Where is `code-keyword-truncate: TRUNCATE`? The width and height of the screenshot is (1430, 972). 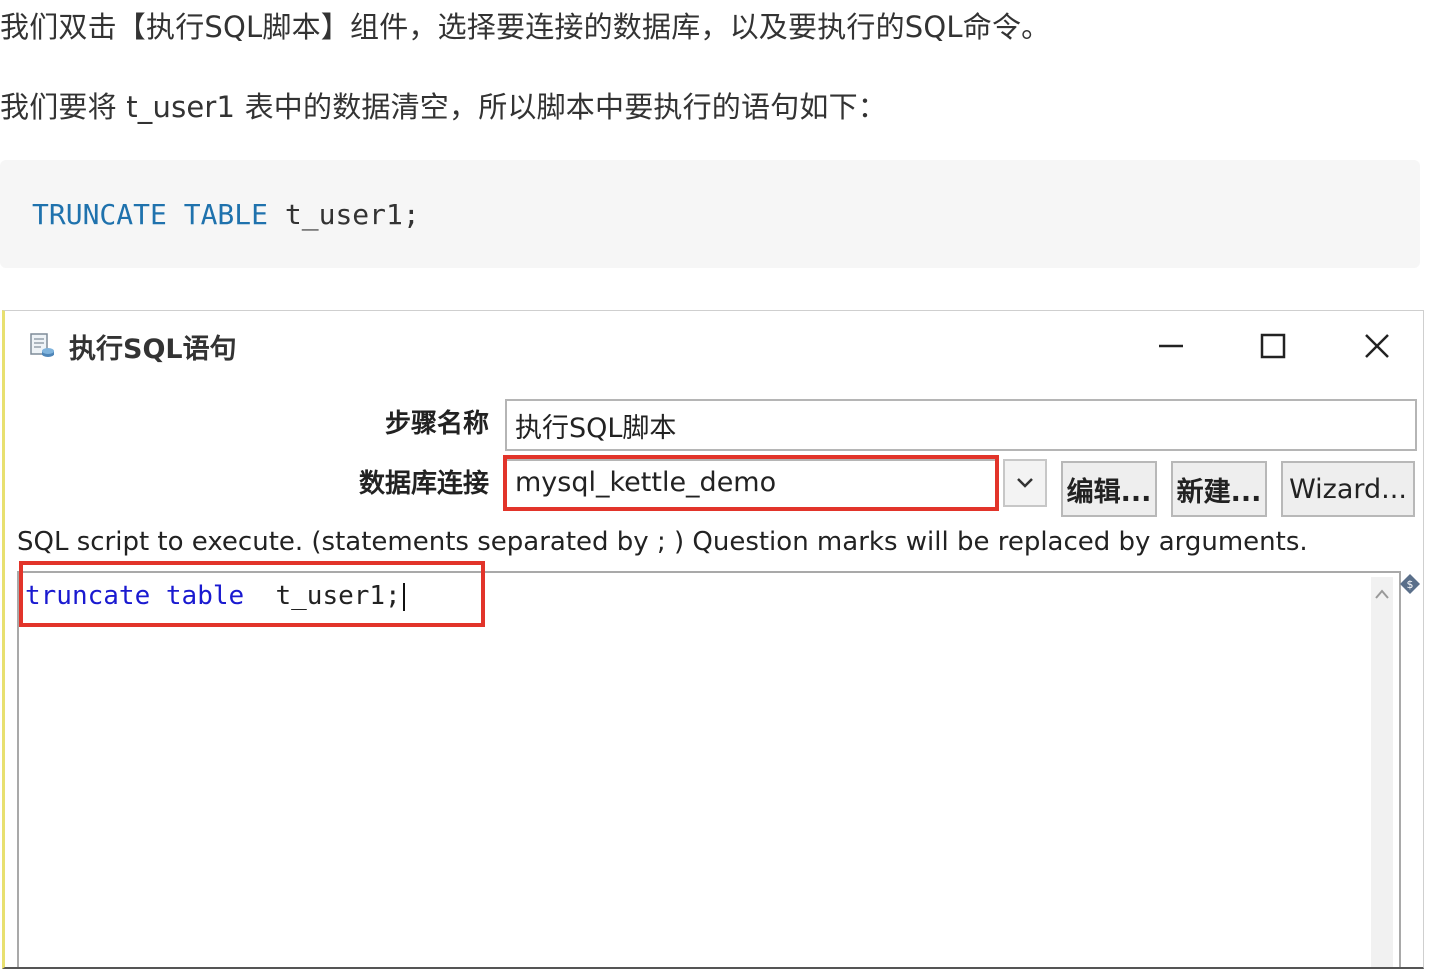 code-keyword-truncate: TRUNCATE is located at coordinates (99, 214).